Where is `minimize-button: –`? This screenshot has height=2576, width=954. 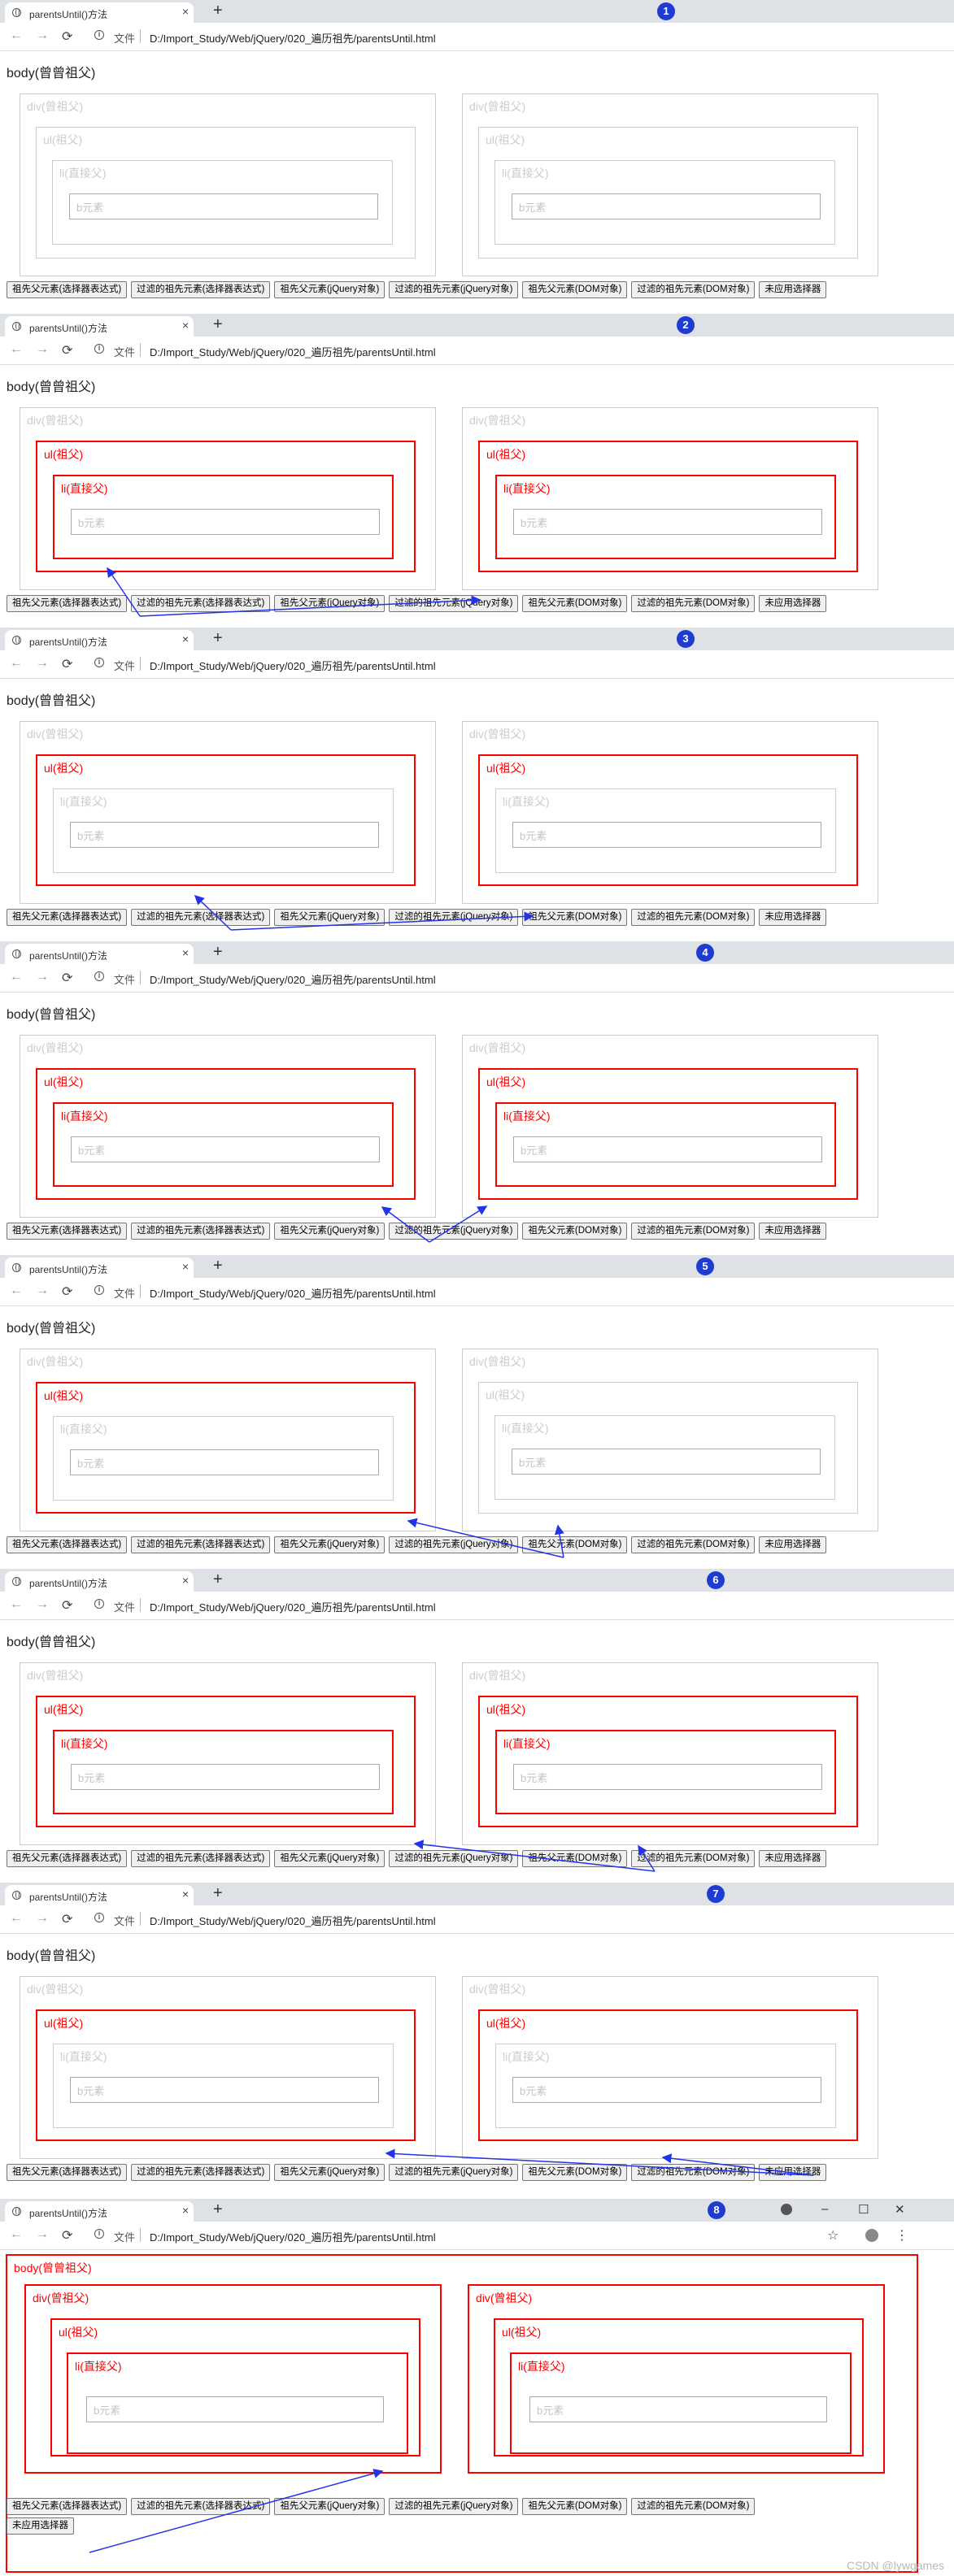 minimize-button: – is located at coordinates (825, 2209).